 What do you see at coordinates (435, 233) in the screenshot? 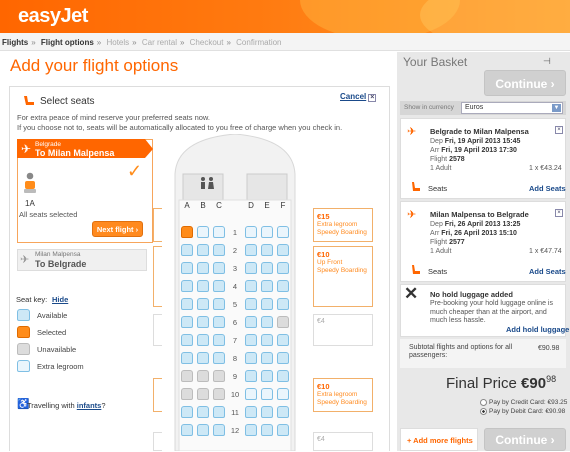
I see `arr-label: Arr` at bounding box center [435, 233].